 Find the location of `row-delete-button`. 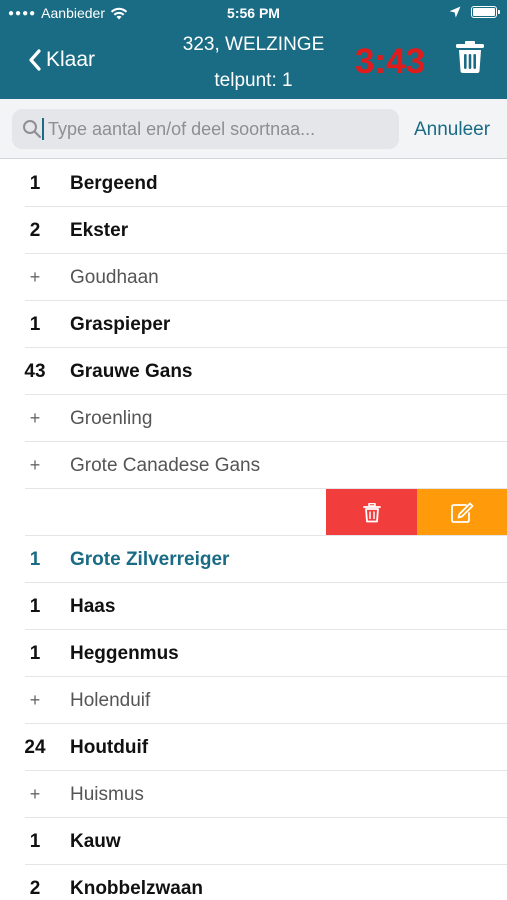

row-delete-button is located at coordinates (371, 512).